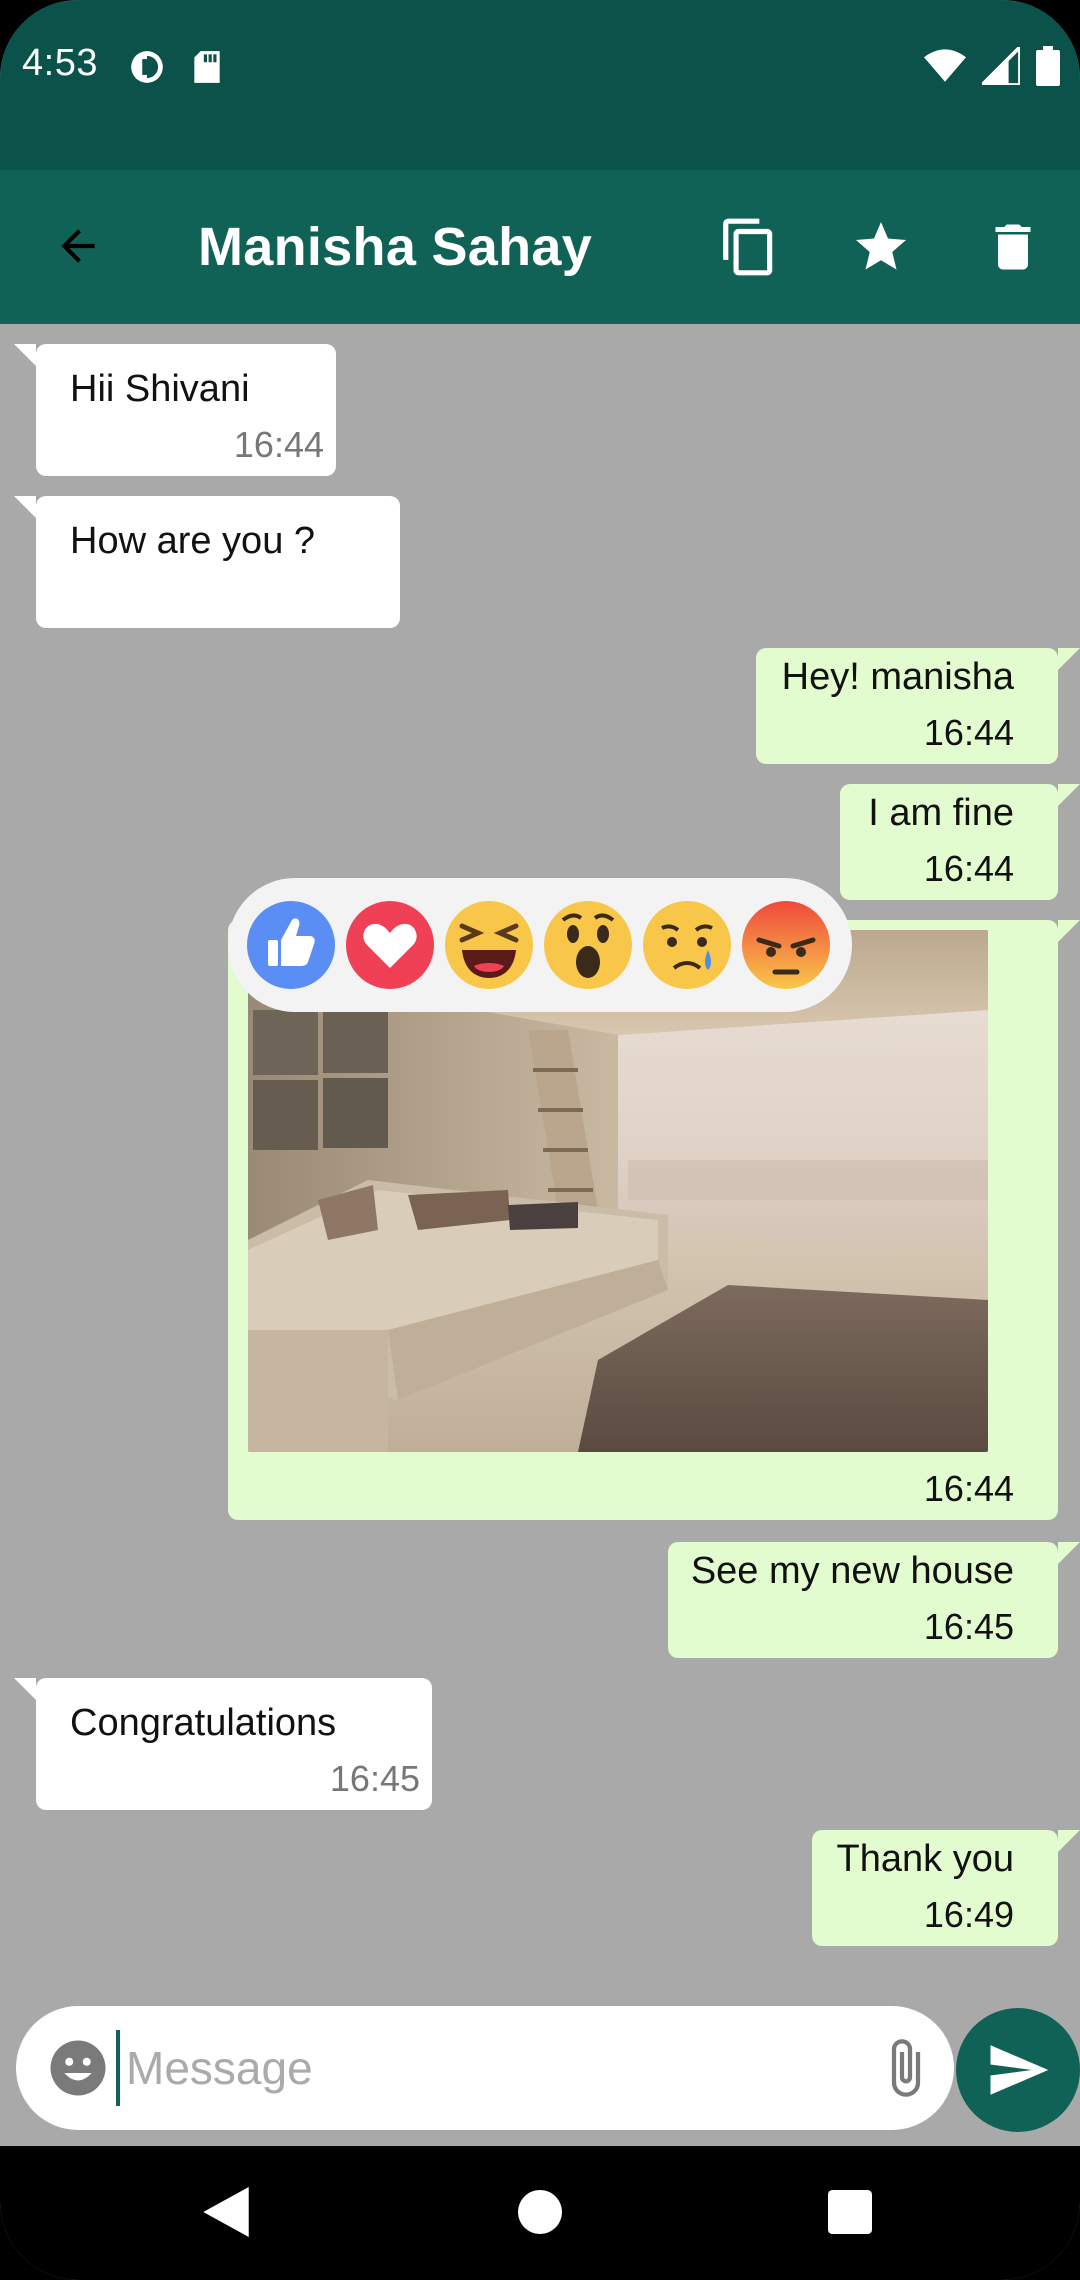  I want to click on message-input, so click(486, 2068).